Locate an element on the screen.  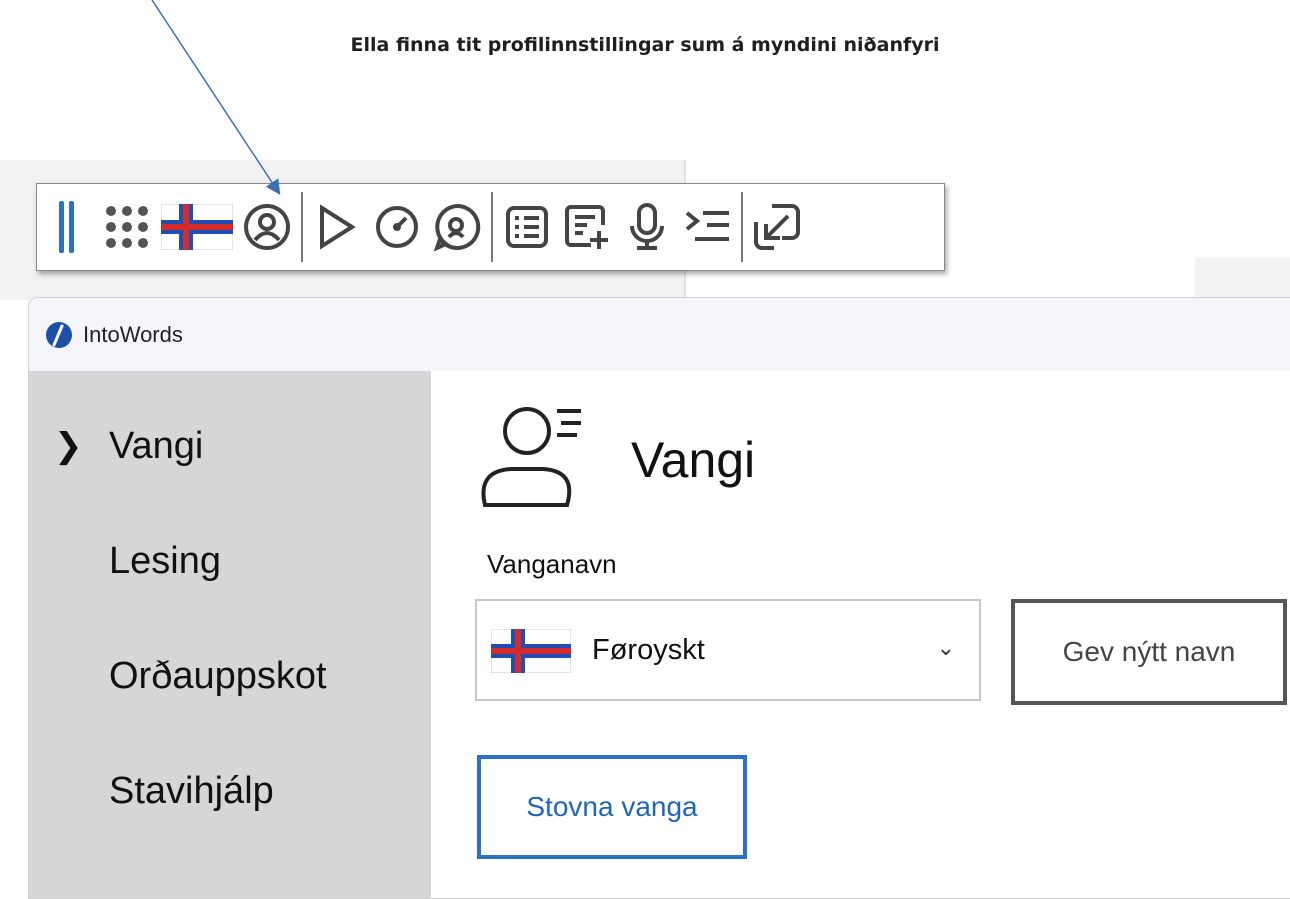
add-document-icon is located at coordinates (587, 227).